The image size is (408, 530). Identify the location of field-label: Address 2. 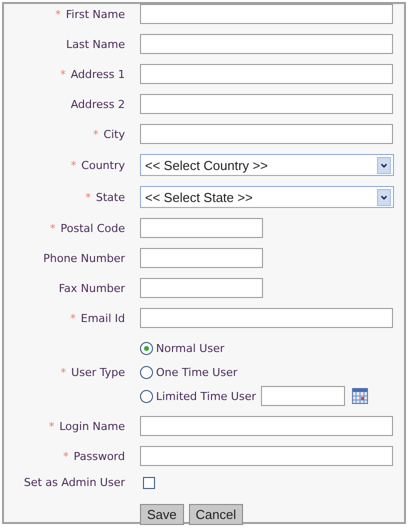
(97, 104).